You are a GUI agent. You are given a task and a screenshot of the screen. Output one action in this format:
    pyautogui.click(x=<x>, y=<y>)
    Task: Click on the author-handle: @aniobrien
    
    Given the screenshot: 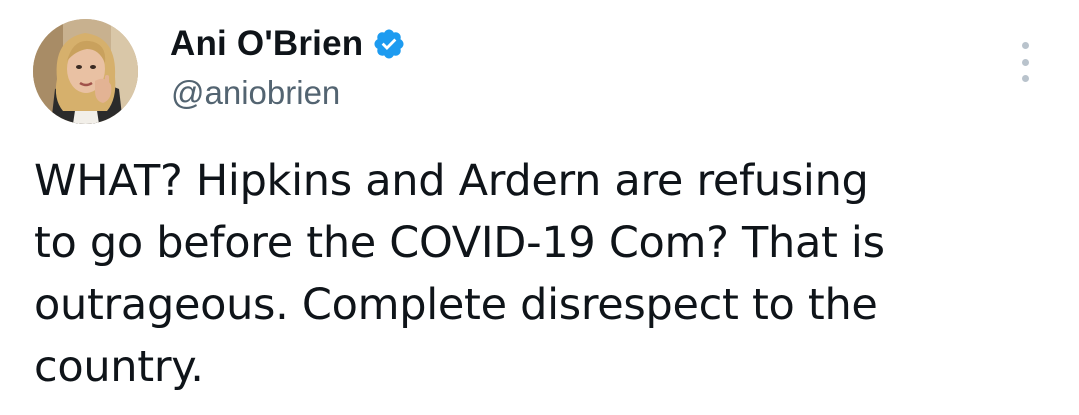 What is the action you would take?
    pyautogui.click(x=255, y=93)
    